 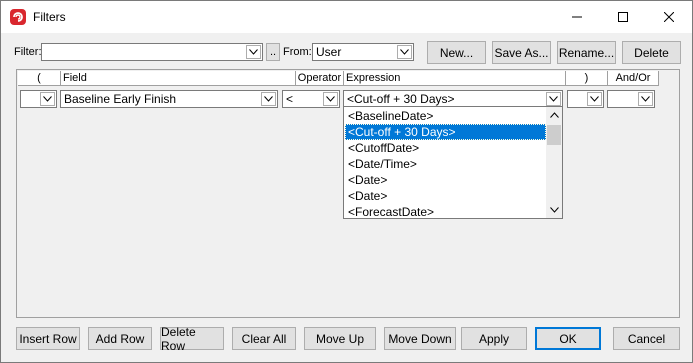 What do you see at coordinates (48, 338) in the screenshot?
I see `insert-row-button: Insert Row` at bounding box center [48, 338].